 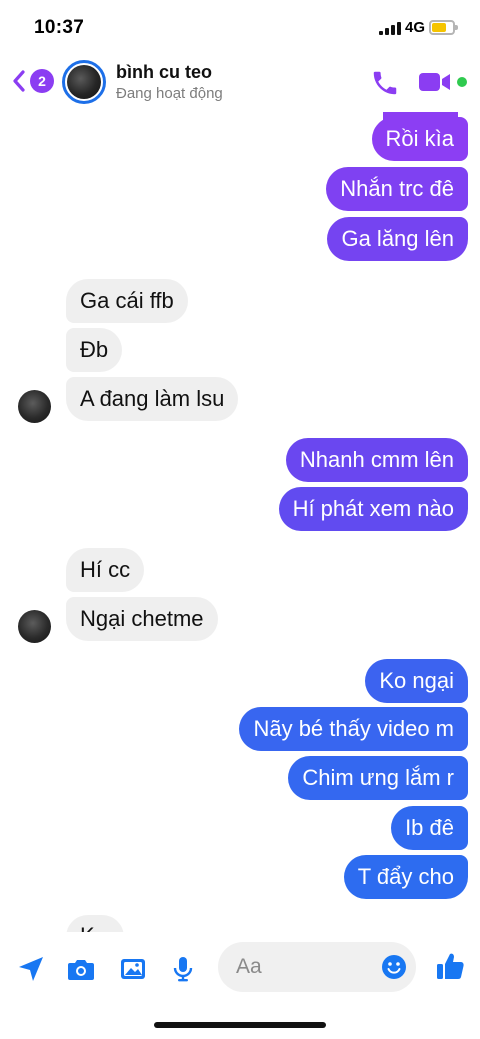 What do you see at coordinates (394, 967) in the screenshot?
I see `emoji-icon` at bounding box center [394, 967].